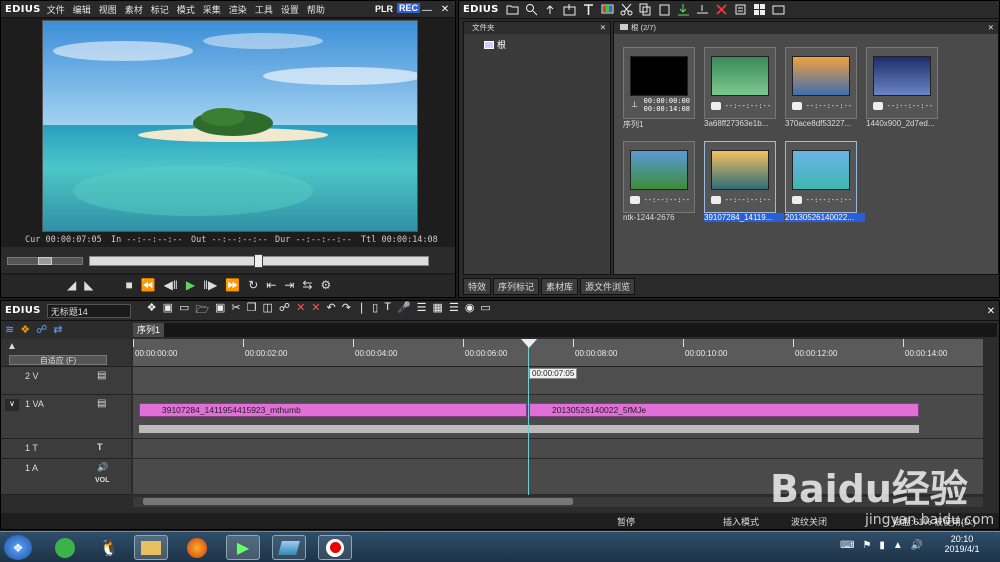 Image resolution: width=1000 pixels, height=562 pixels. Describe the element at coordinates (212, 9) in the screenshot. I see `menu-capture: 采集` at that location.